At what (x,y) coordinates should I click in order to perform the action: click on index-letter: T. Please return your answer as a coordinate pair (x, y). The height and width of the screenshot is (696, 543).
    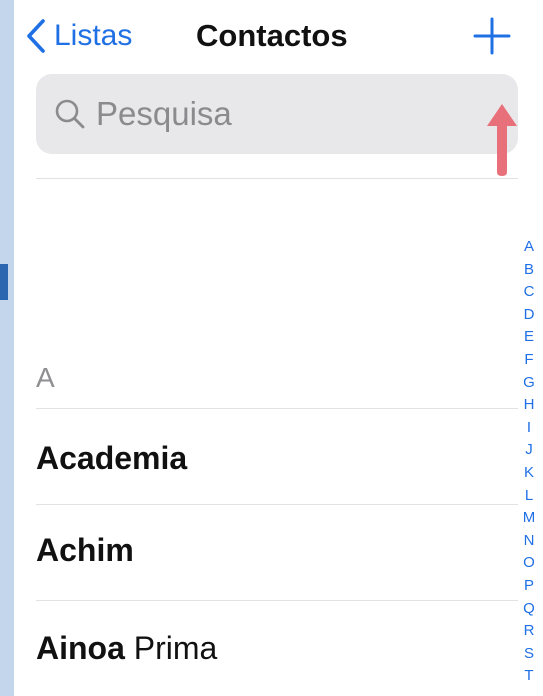
    Looking at the image, I should click on (528, 676).